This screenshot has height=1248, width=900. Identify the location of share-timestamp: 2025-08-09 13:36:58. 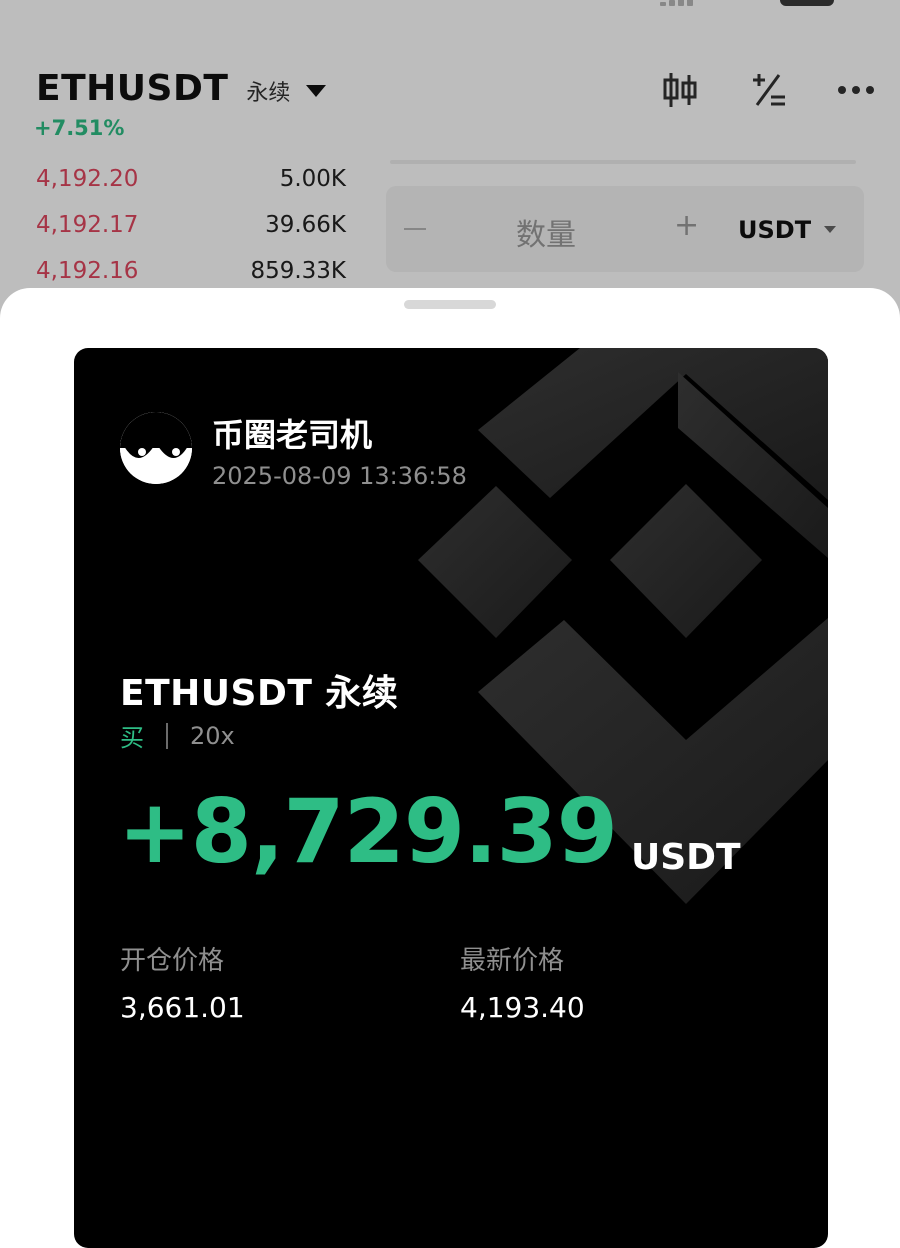
(339, 476).